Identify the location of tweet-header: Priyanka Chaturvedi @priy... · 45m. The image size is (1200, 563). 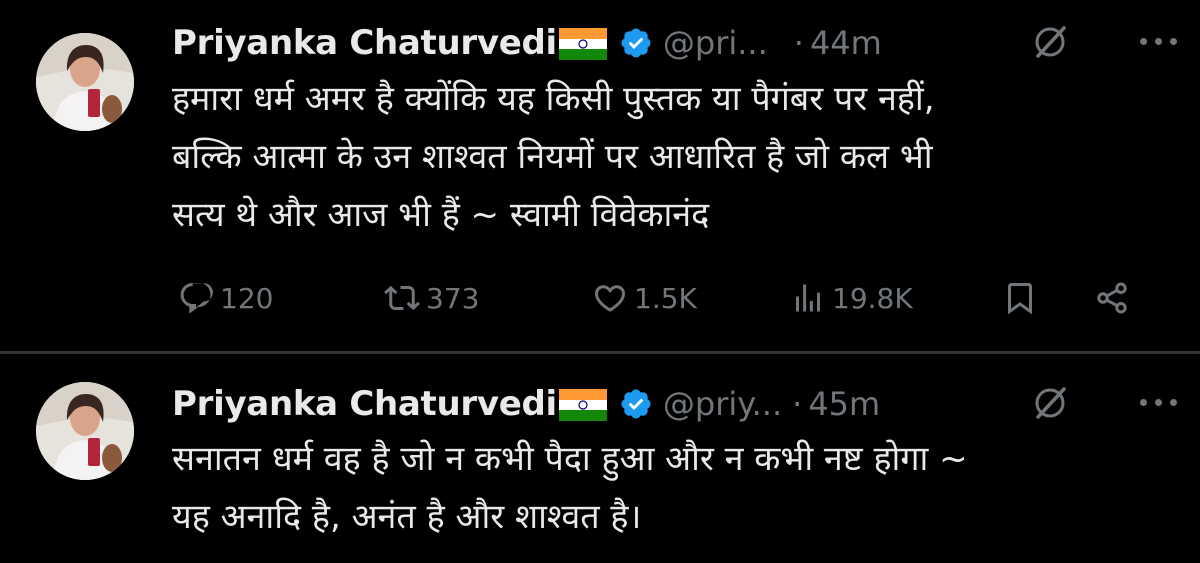
(677, 404).